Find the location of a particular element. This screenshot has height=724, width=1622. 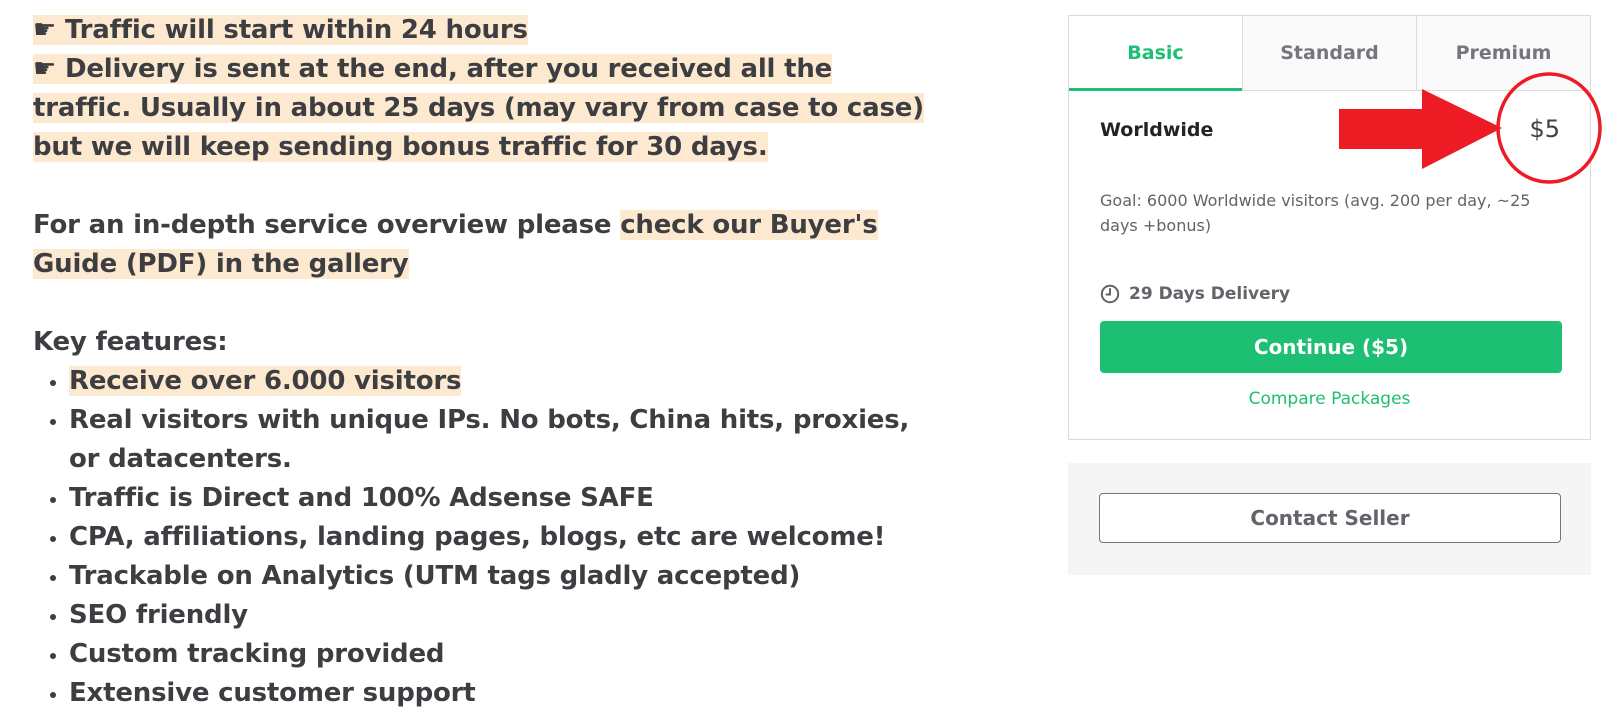

list-item: Receive over 6.000 visitors is located at coordinates (501, 381).